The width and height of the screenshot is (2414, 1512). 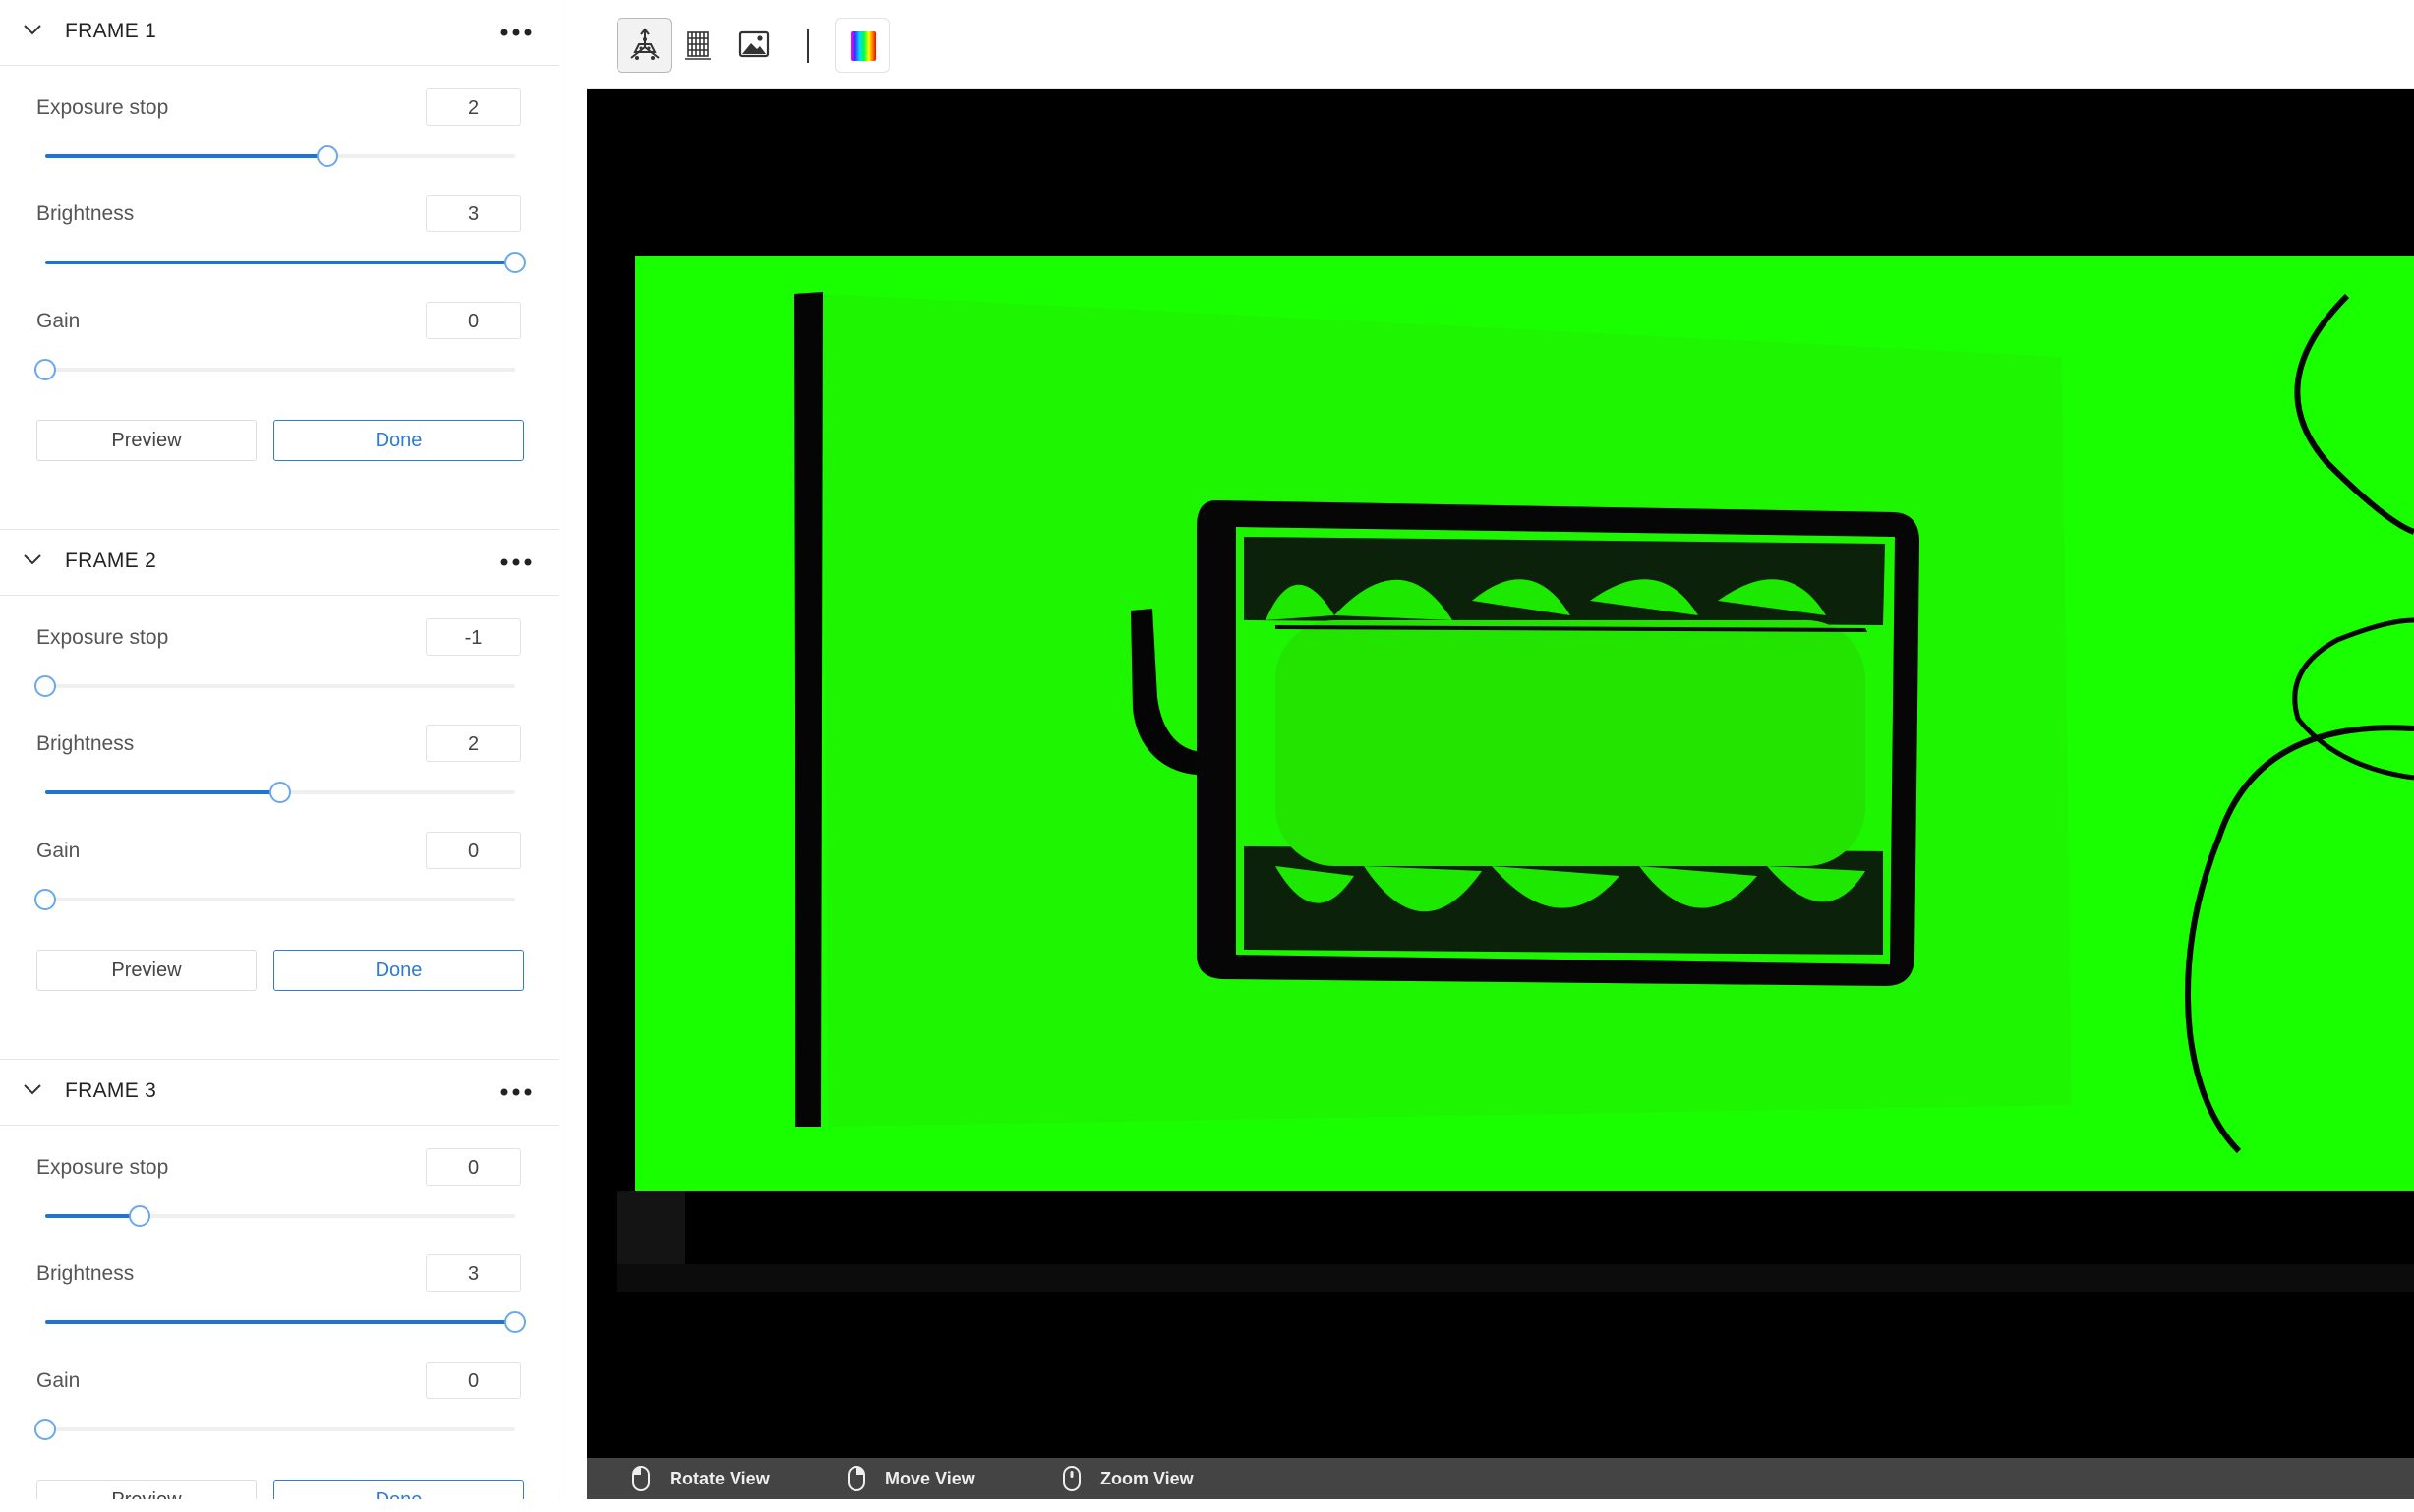 I want to click on mouse-right-icon, so click(x=856, y=1478).